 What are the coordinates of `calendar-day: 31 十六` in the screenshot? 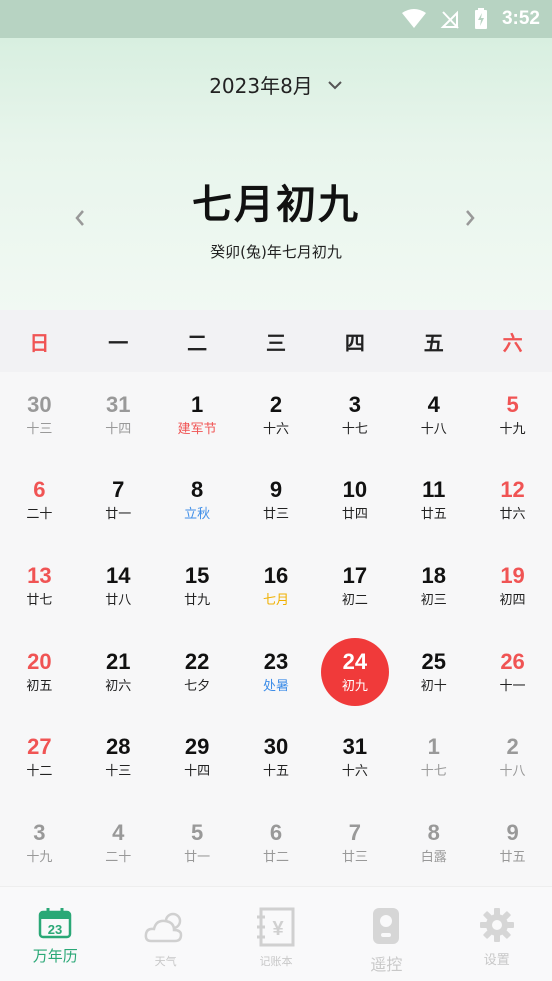 It's located at (354, 757).